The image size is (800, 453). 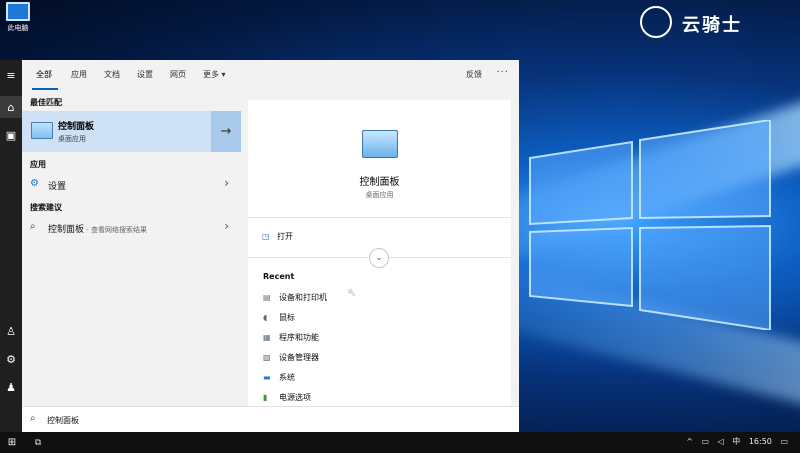 What do you see at coordinates (265, 317) in the screenshot?
I see `mouse-icon: ◖` at bounding box center [265, 317].